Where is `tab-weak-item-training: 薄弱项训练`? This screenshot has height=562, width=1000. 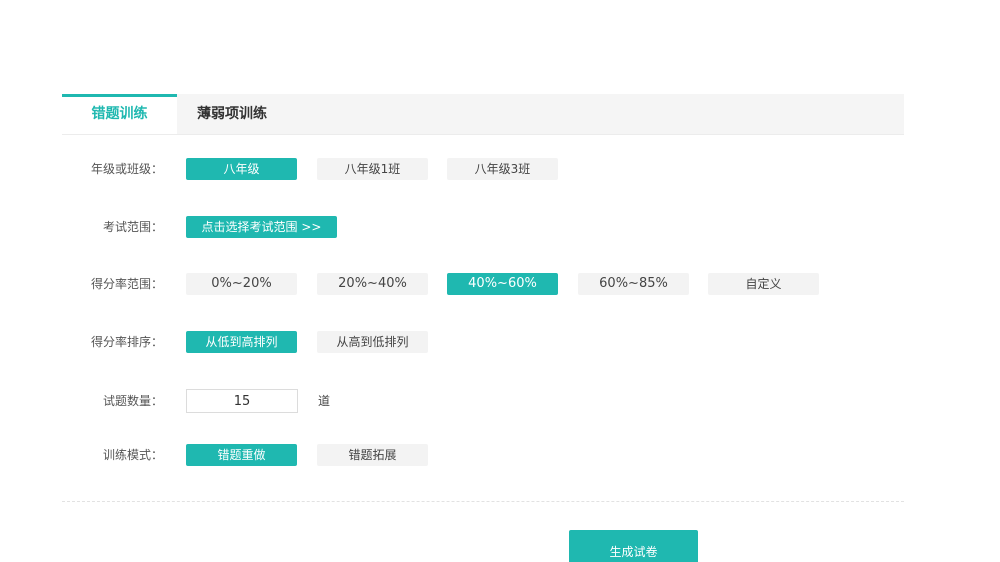
tab-weak-item-training: 薄弱项训练 is located at coordinates (232, 114).